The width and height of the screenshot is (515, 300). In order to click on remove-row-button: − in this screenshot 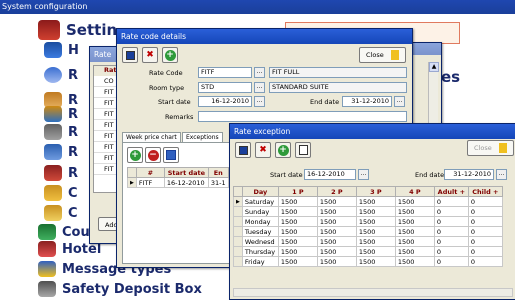, I will do `click(153, 155)`.